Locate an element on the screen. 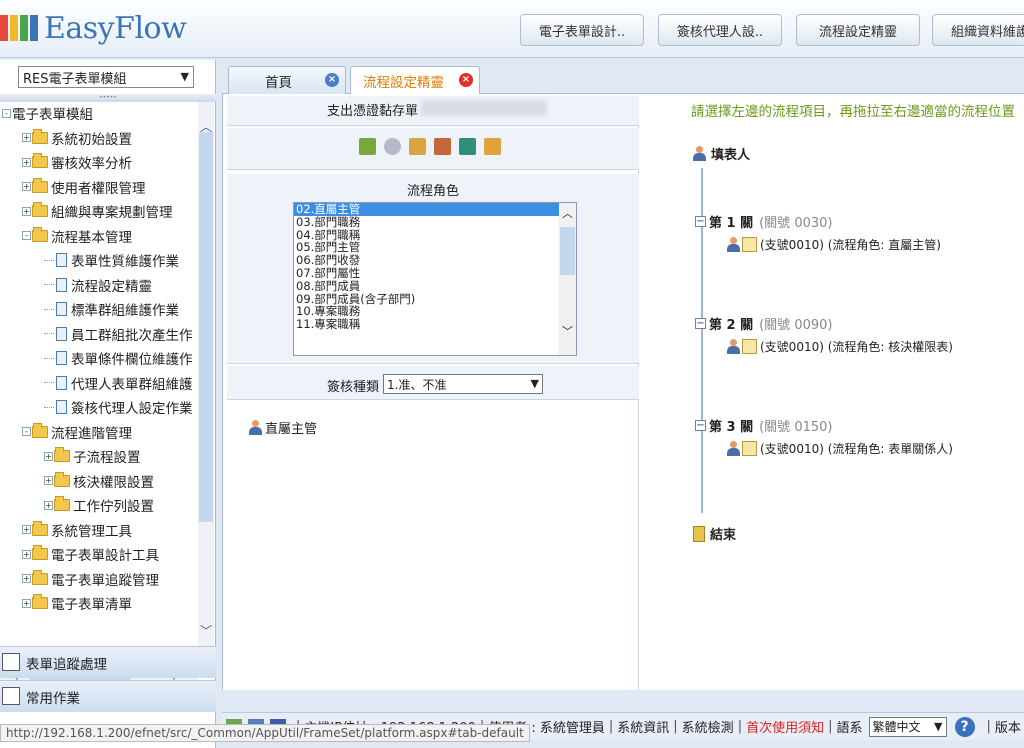 The height and width of the screenshot is (748, 1024). tree-structure-icon is located at coordinates (492, 146).